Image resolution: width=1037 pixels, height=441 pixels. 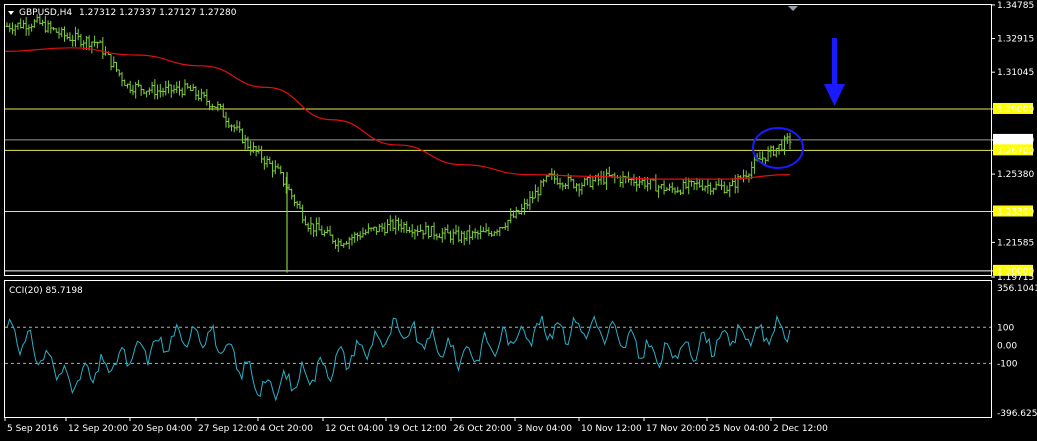 I want to click on cci-tick-label: 356.1041, so click(x=1017, y=289).